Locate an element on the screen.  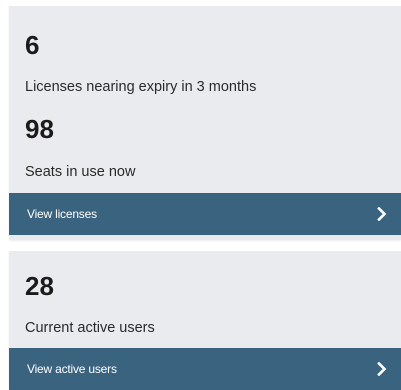
expiring-licenses-count: 6 is located at coordinates (32, 45).